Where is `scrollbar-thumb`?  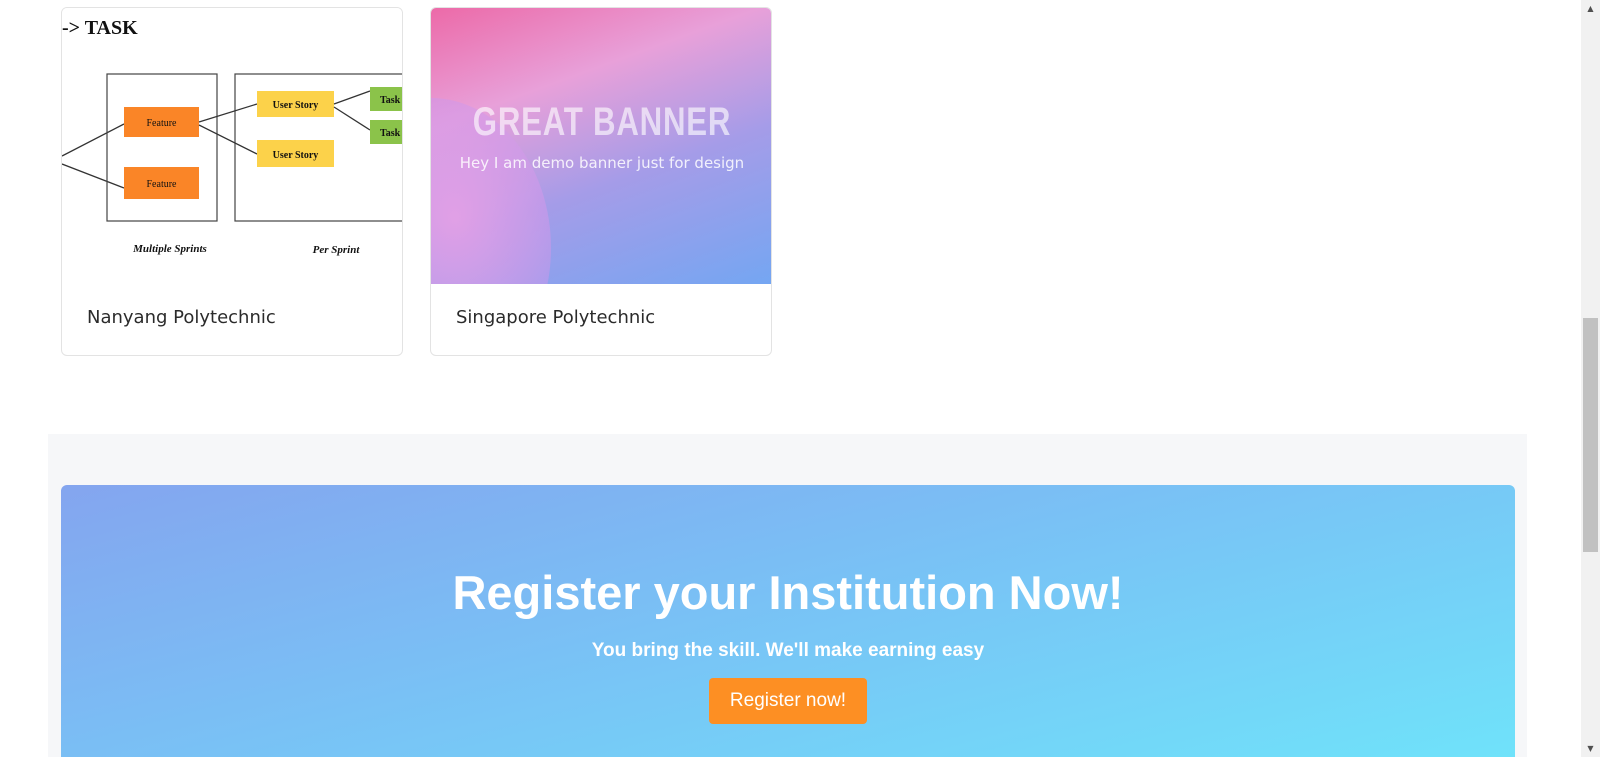
scrollbar-thumb is located at coordinates (1590, 435).